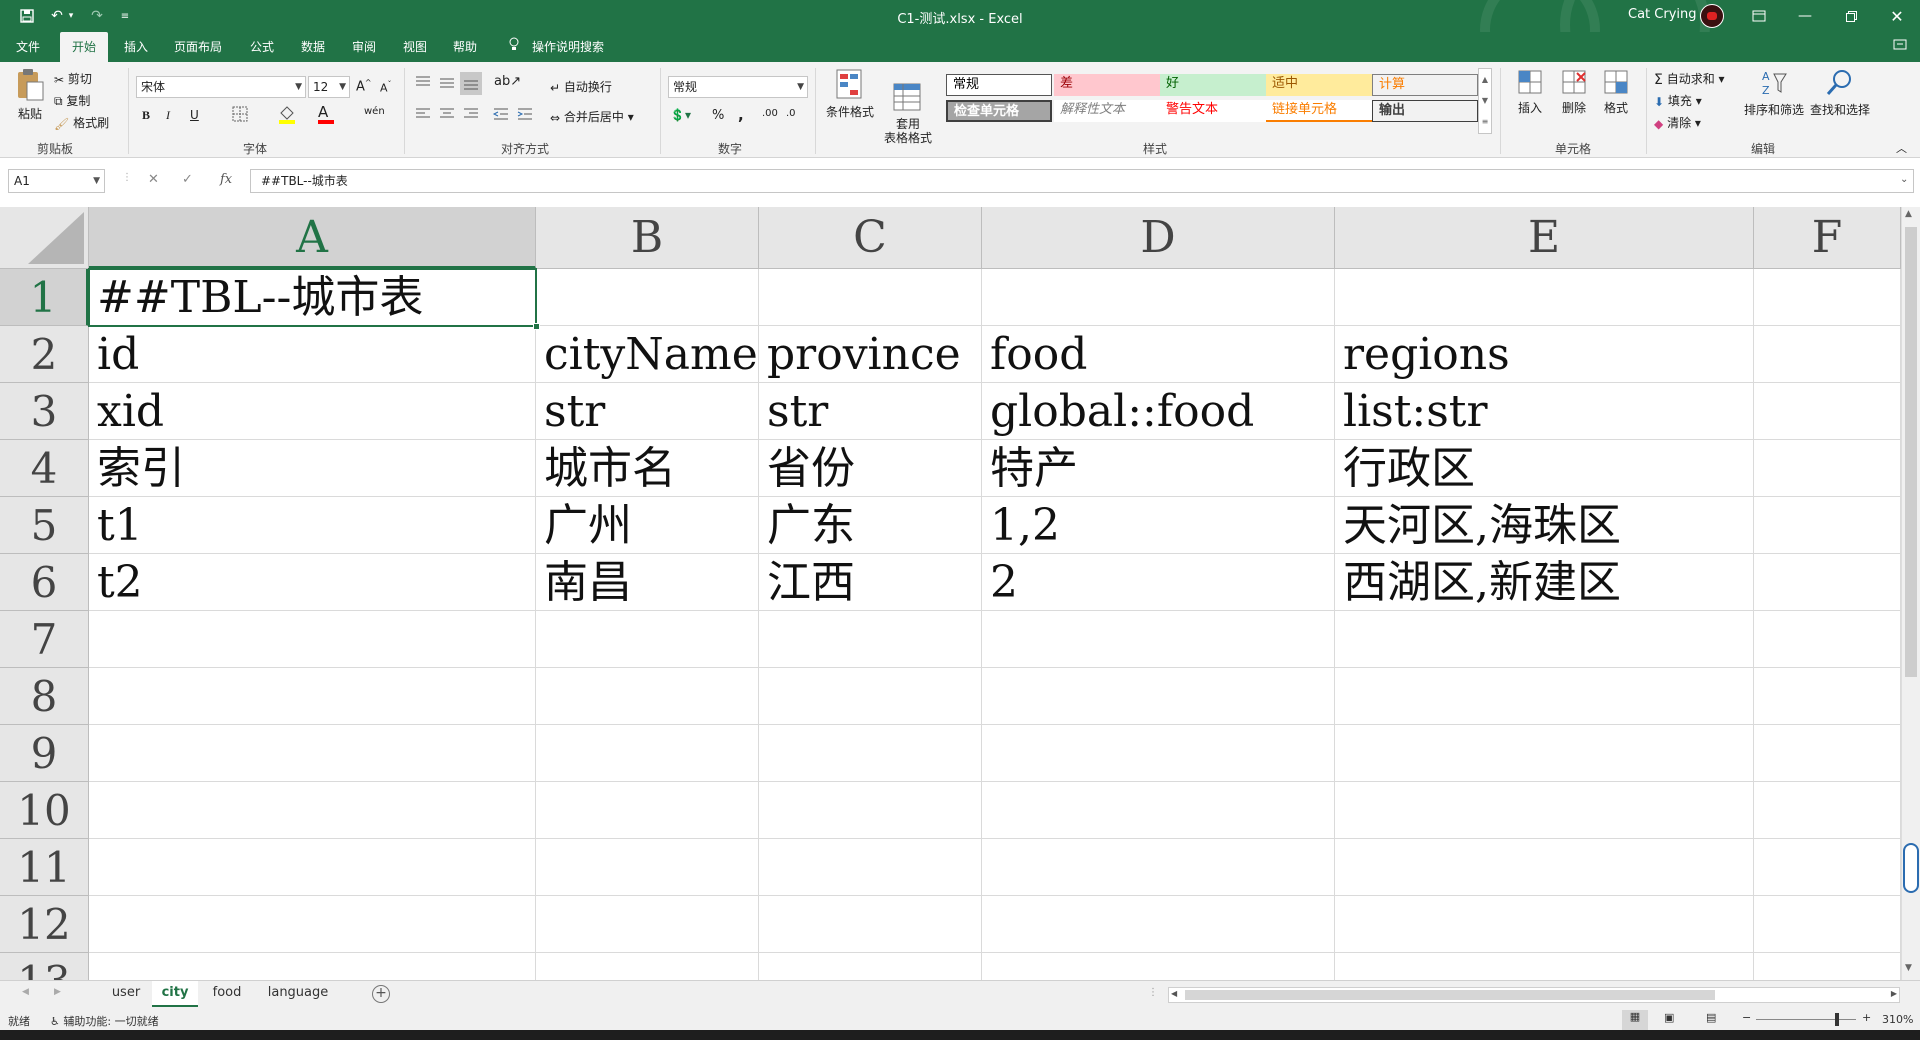 The height and width of the screenshot is (1040, 1920). I want to click on increase-indent-icon, so click(525, 115).